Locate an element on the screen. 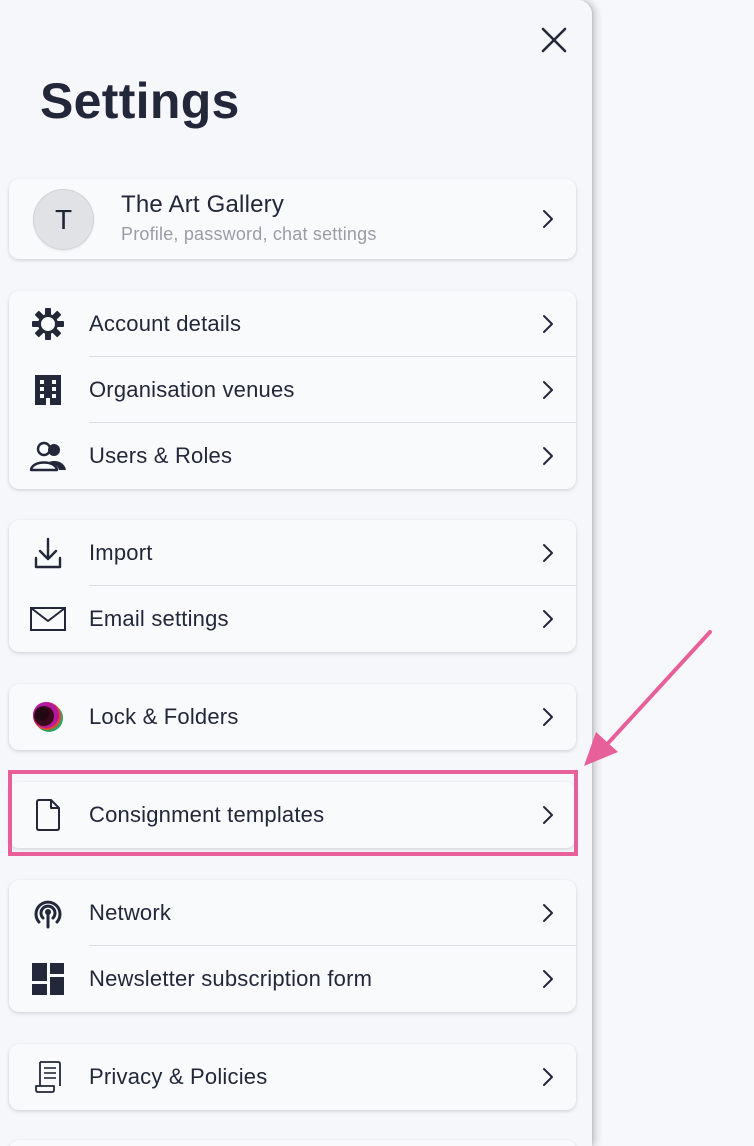  settings-item-organisation-venues: Organisation venues is located at coordinates (292, 390).